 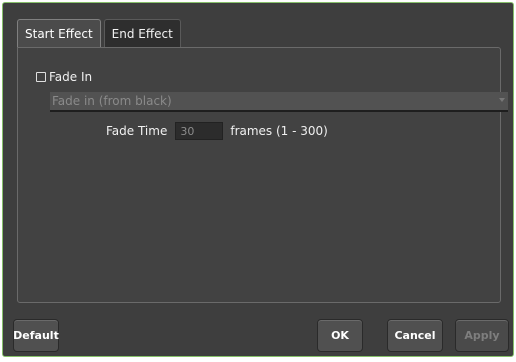 I want to click on fade-time-row: Fade Time frames (1 - 300), so click(x=217, y=131).